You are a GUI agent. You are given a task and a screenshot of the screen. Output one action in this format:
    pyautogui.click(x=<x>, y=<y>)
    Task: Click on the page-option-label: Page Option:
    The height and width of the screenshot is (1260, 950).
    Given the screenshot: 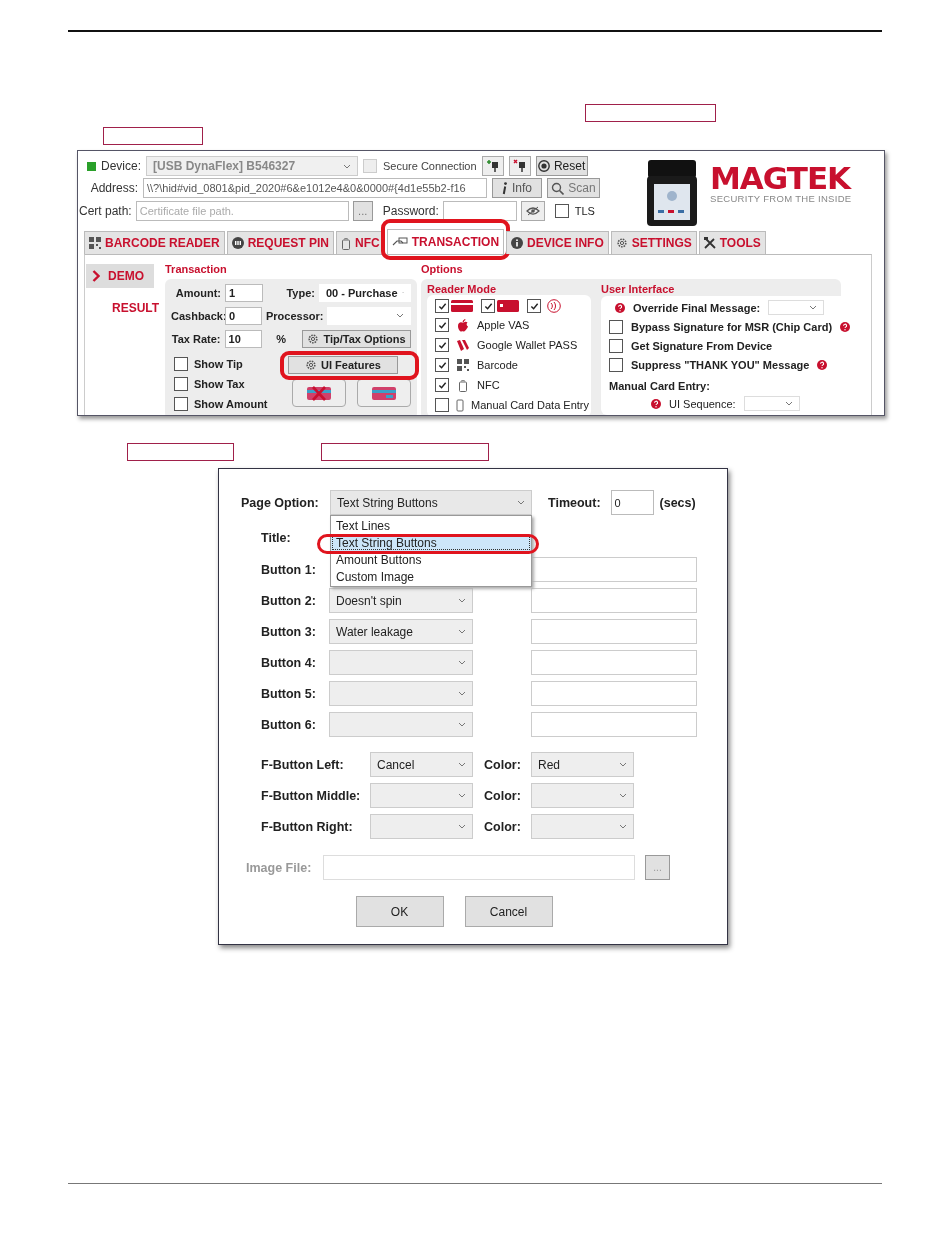 What is the action you would take?
    pyautogui.click(x=280, y=502)
    